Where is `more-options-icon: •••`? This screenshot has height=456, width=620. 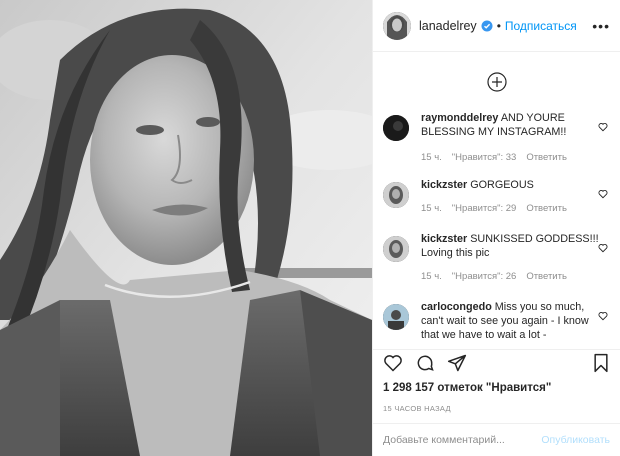 more-options-icon: ••• is located at coordinates (601, 26).